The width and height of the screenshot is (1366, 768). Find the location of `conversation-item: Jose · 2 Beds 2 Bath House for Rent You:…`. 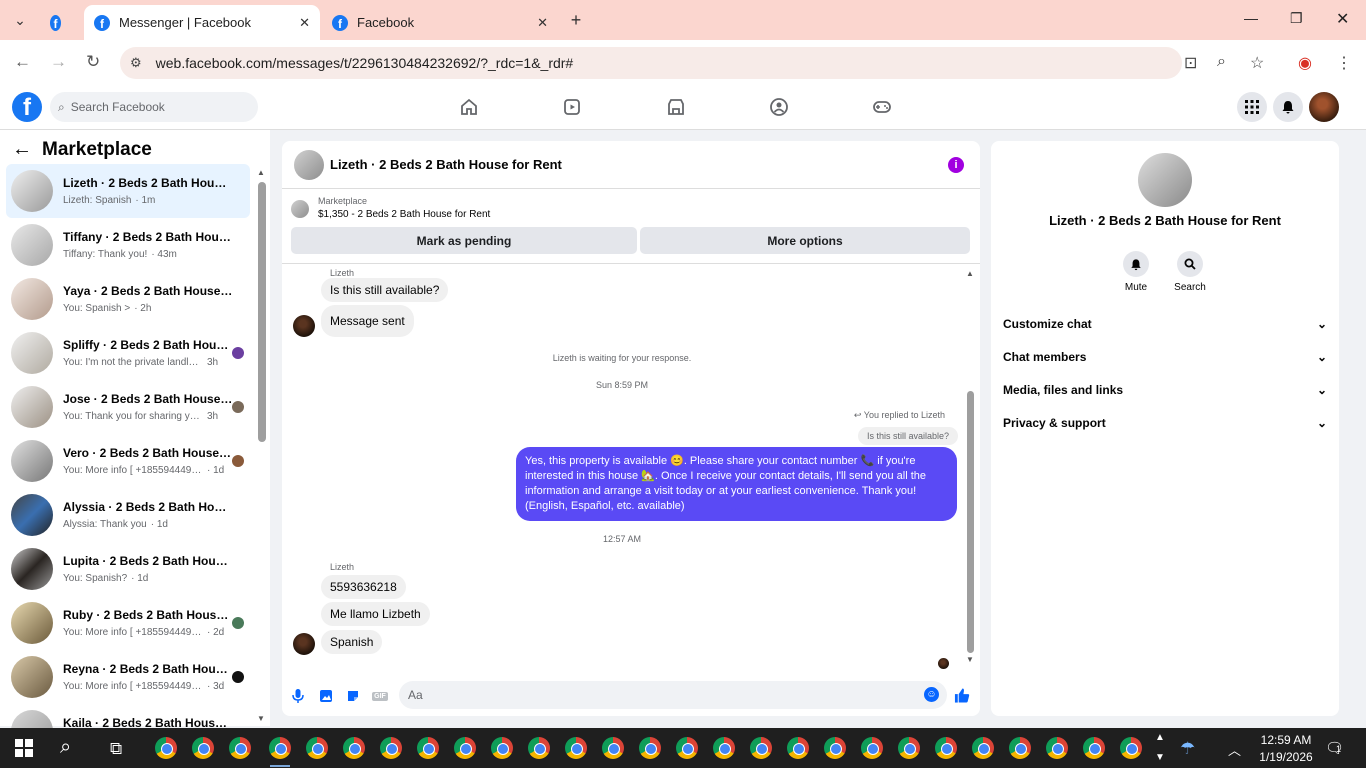

conversation-item: Jose · 2 Beds 2 Bath House for Rent You:… is located at coordinates (128, 407).